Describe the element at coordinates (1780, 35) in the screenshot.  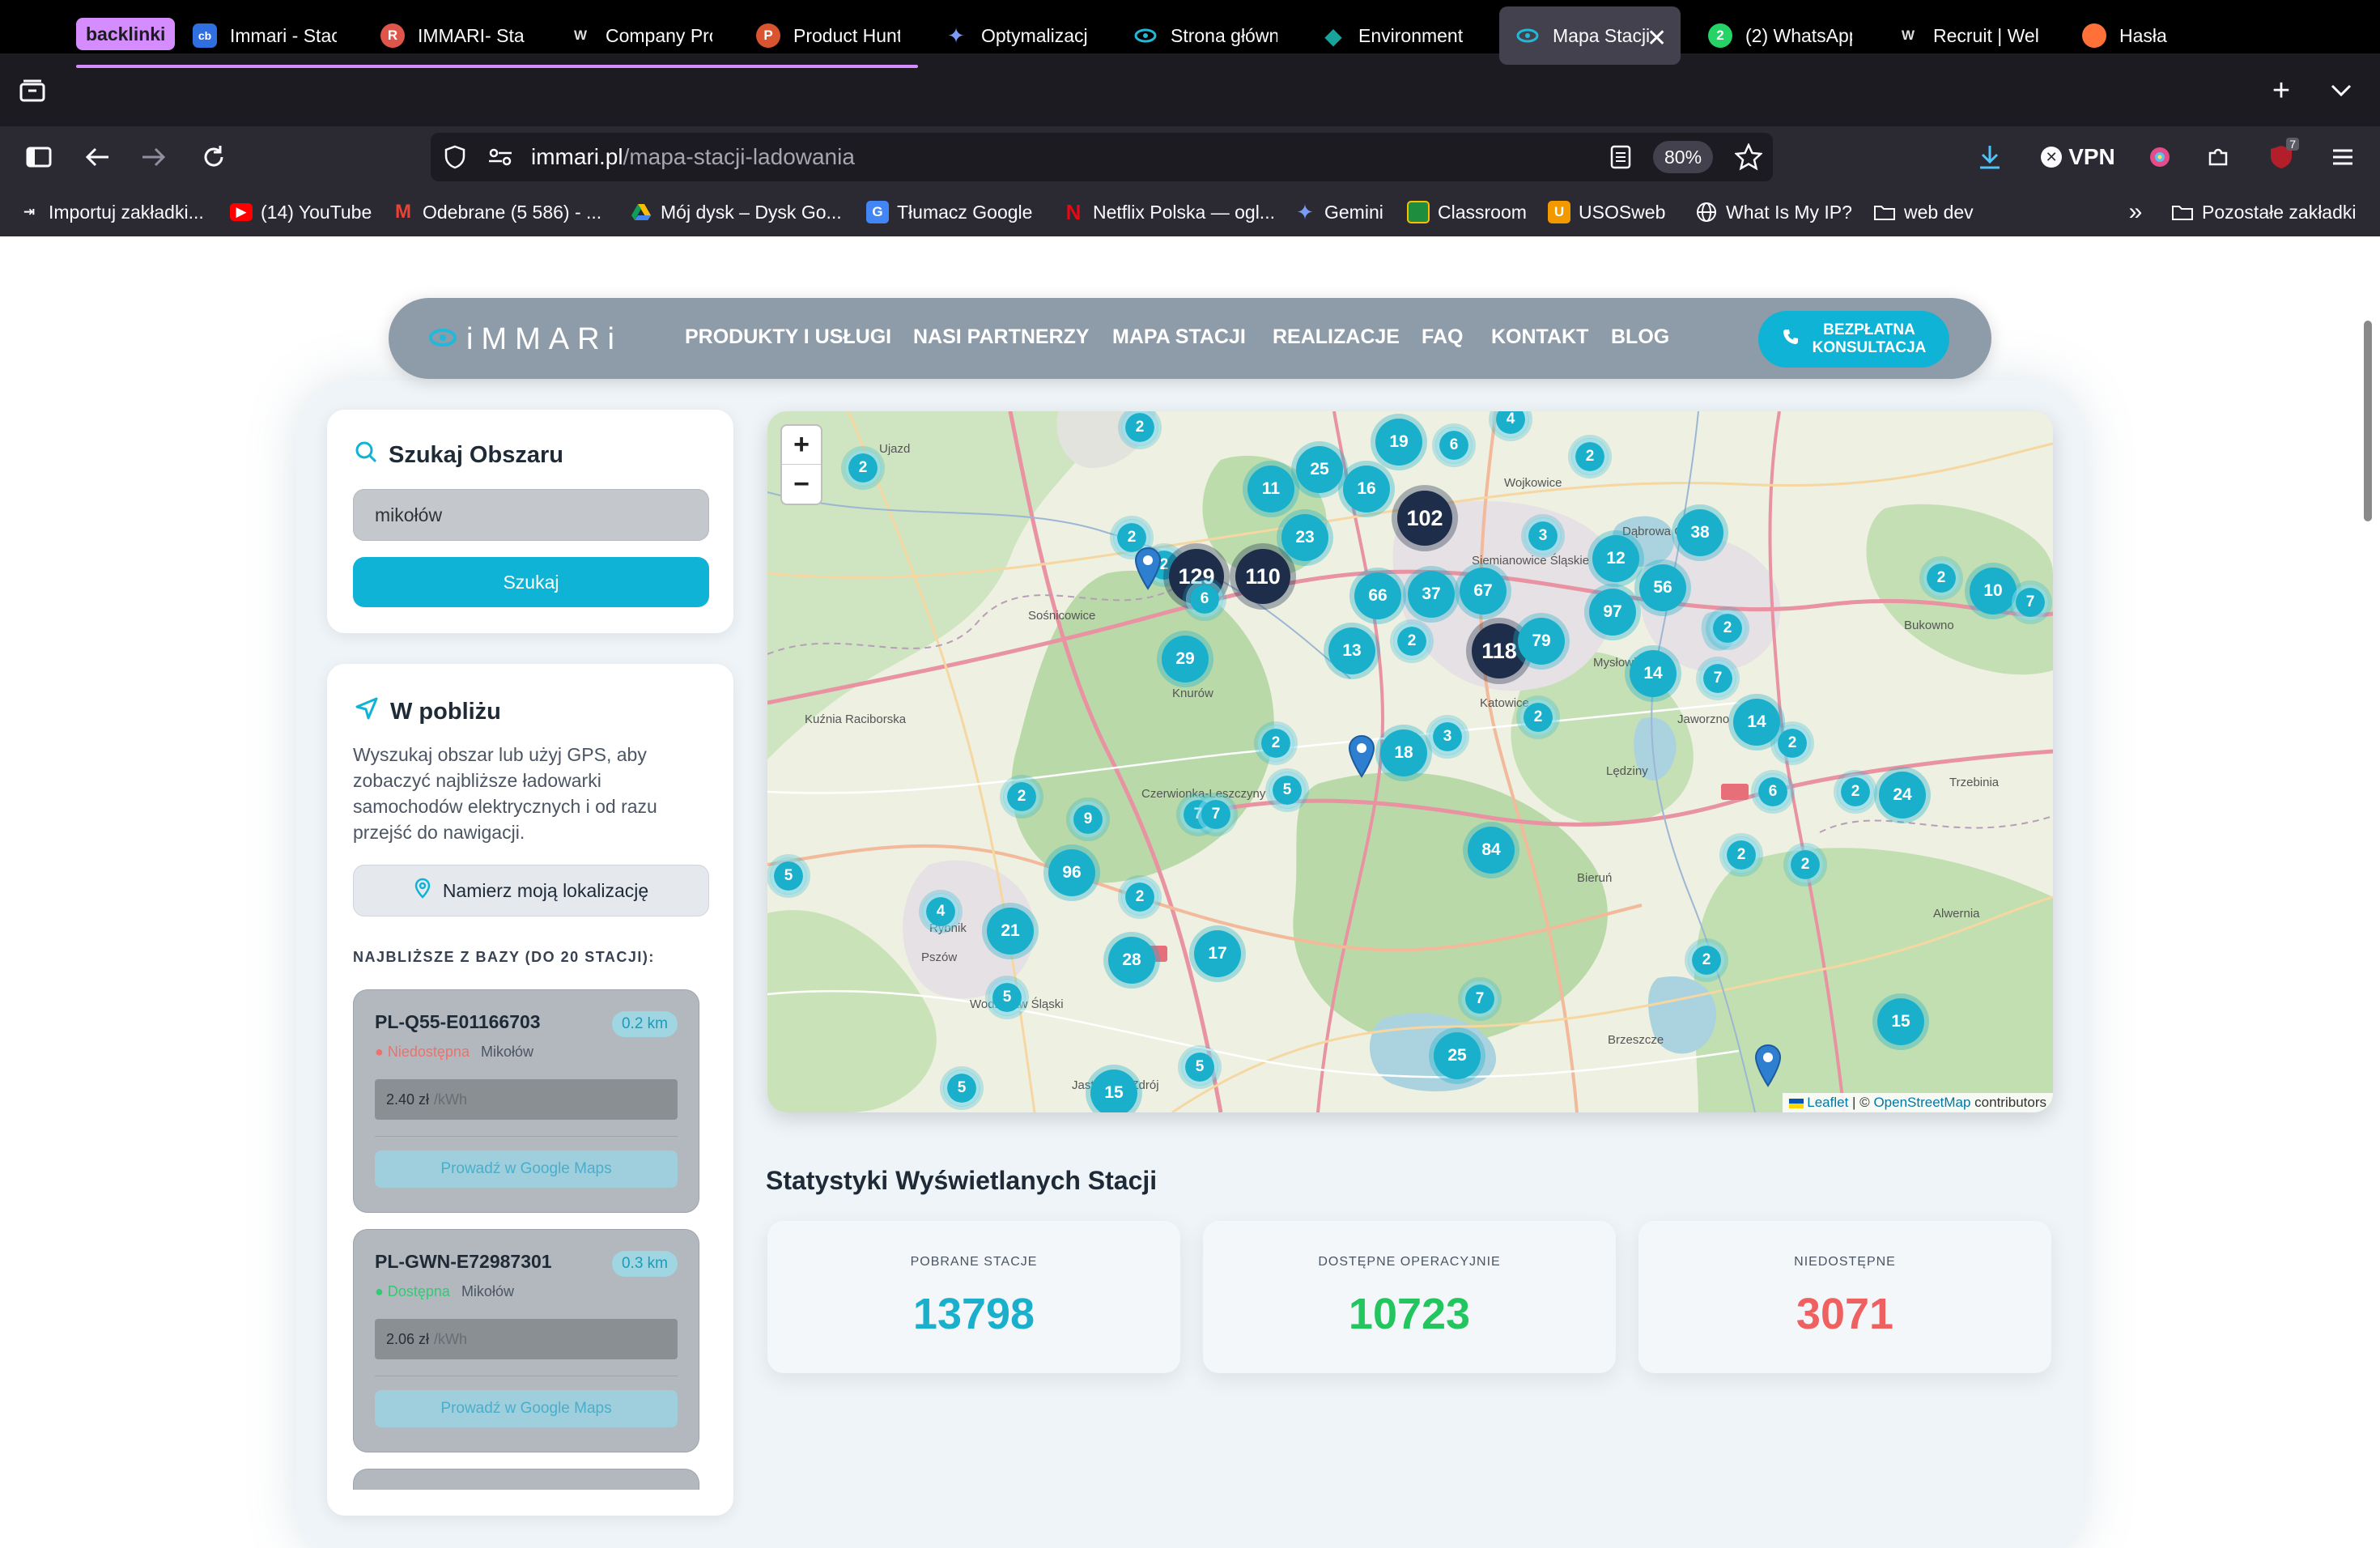
I see `tab-whatsapp: 2 (2) WhatsApp` at that location.